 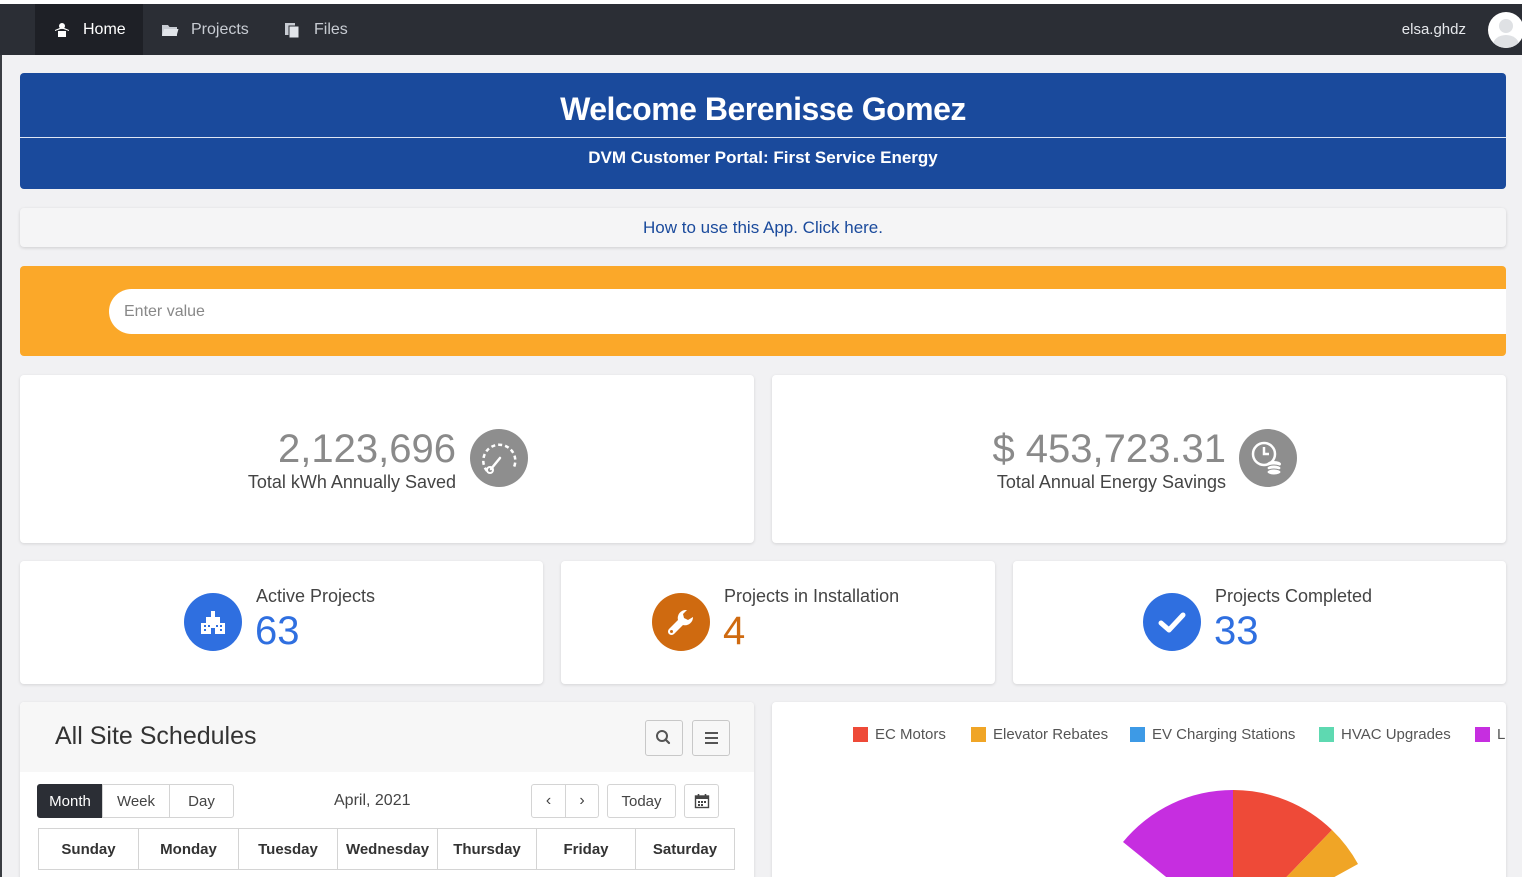 I want to click on donut-slice-l, so click(x=1178, y=833).